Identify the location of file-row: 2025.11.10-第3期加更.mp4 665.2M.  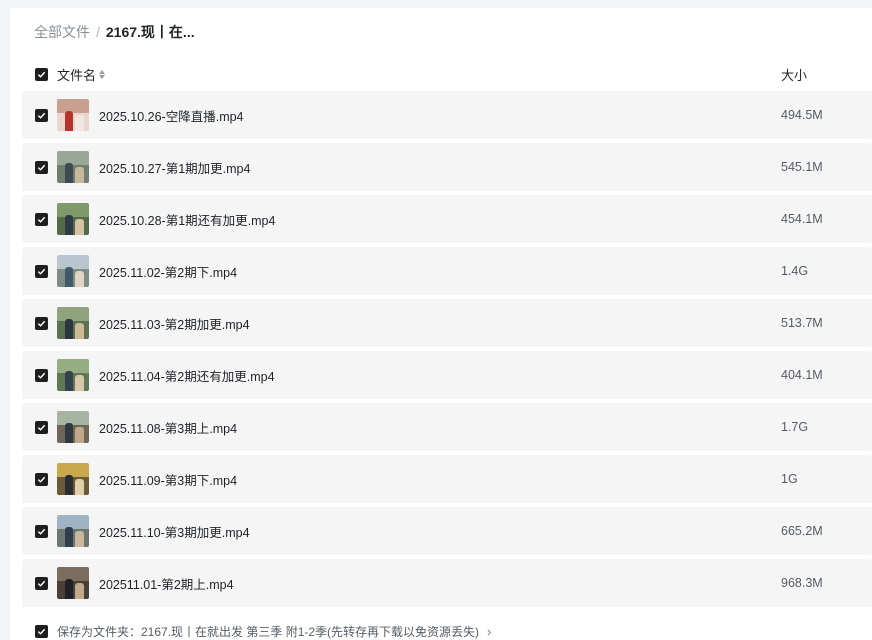
(447, 531).